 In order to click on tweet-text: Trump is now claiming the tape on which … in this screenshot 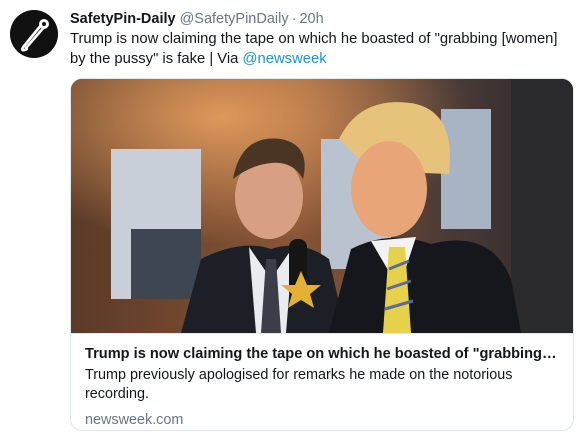, I will do `click(320, 49)`.